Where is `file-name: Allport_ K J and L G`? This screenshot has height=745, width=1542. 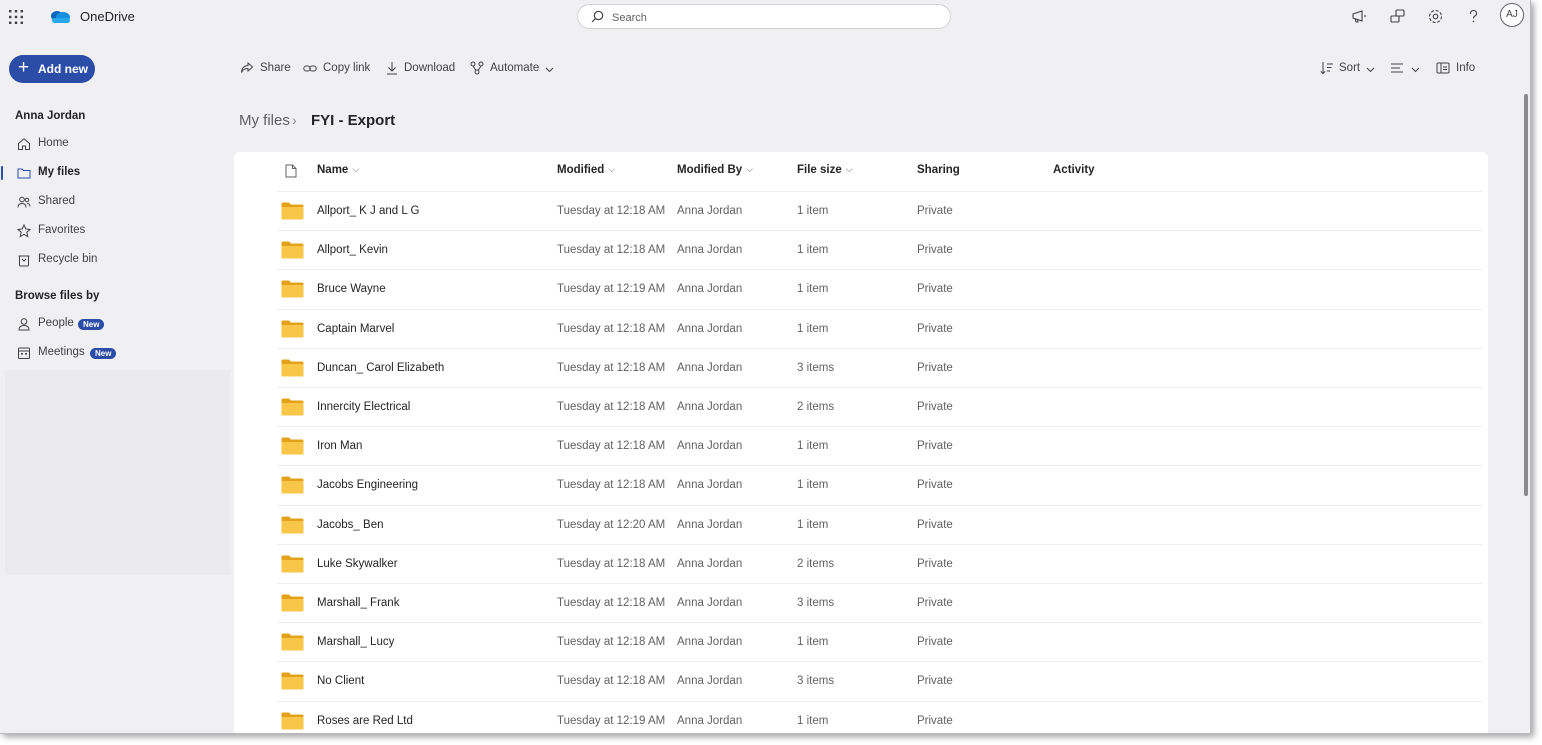 file-name: Allport_ K J and L G is located at coordinates (368, 211).